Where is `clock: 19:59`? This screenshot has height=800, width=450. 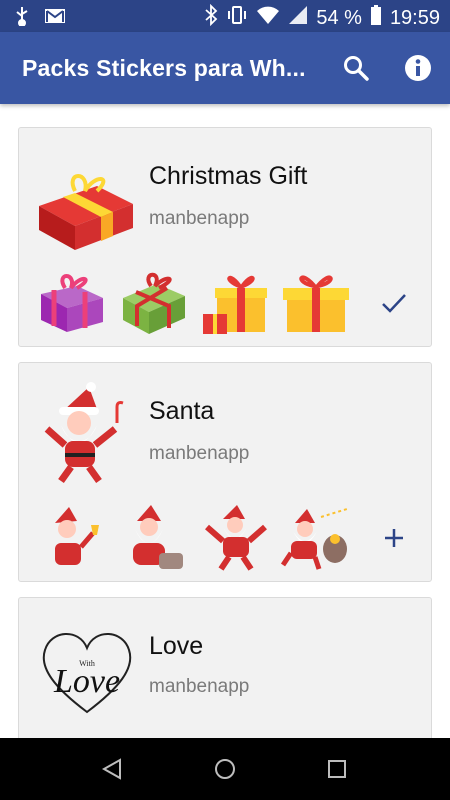
clock: 19:59 is located at coordinates (414, 18).